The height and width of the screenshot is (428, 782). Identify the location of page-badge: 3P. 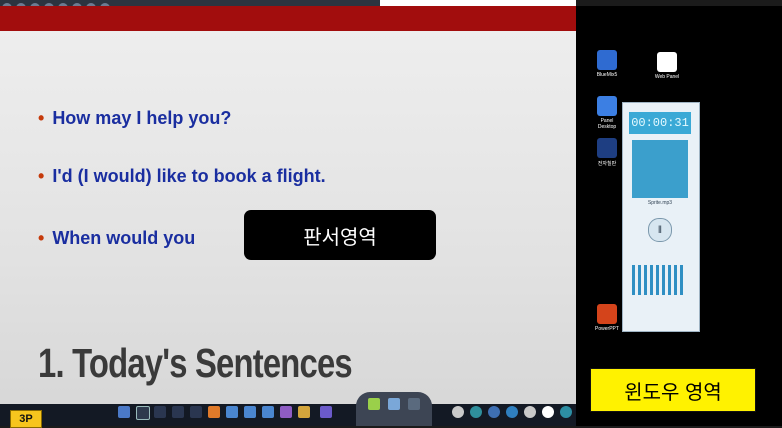
(26, 419).